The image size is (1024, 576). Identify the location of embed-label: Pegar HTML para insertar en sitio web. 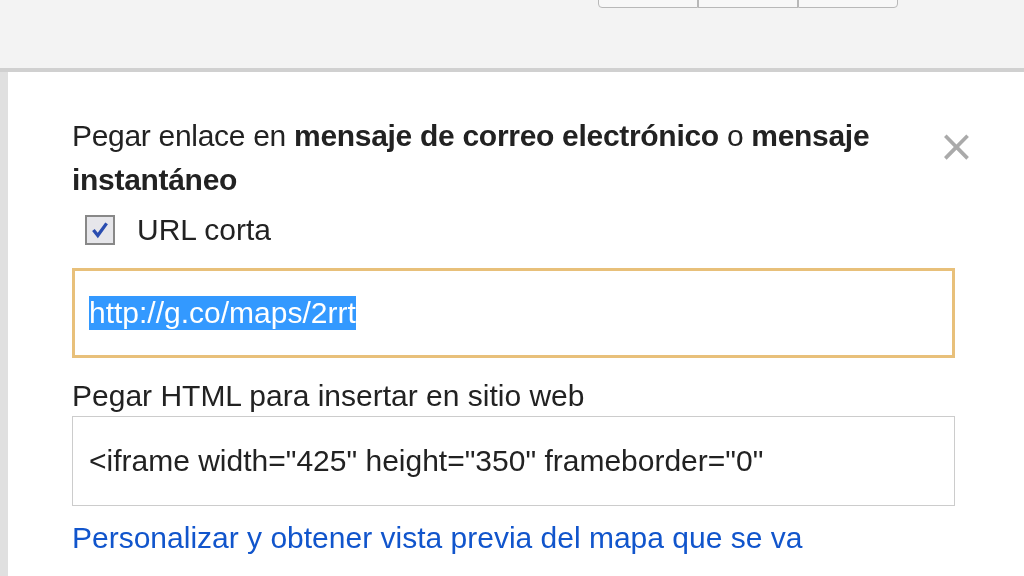
(329, 396).